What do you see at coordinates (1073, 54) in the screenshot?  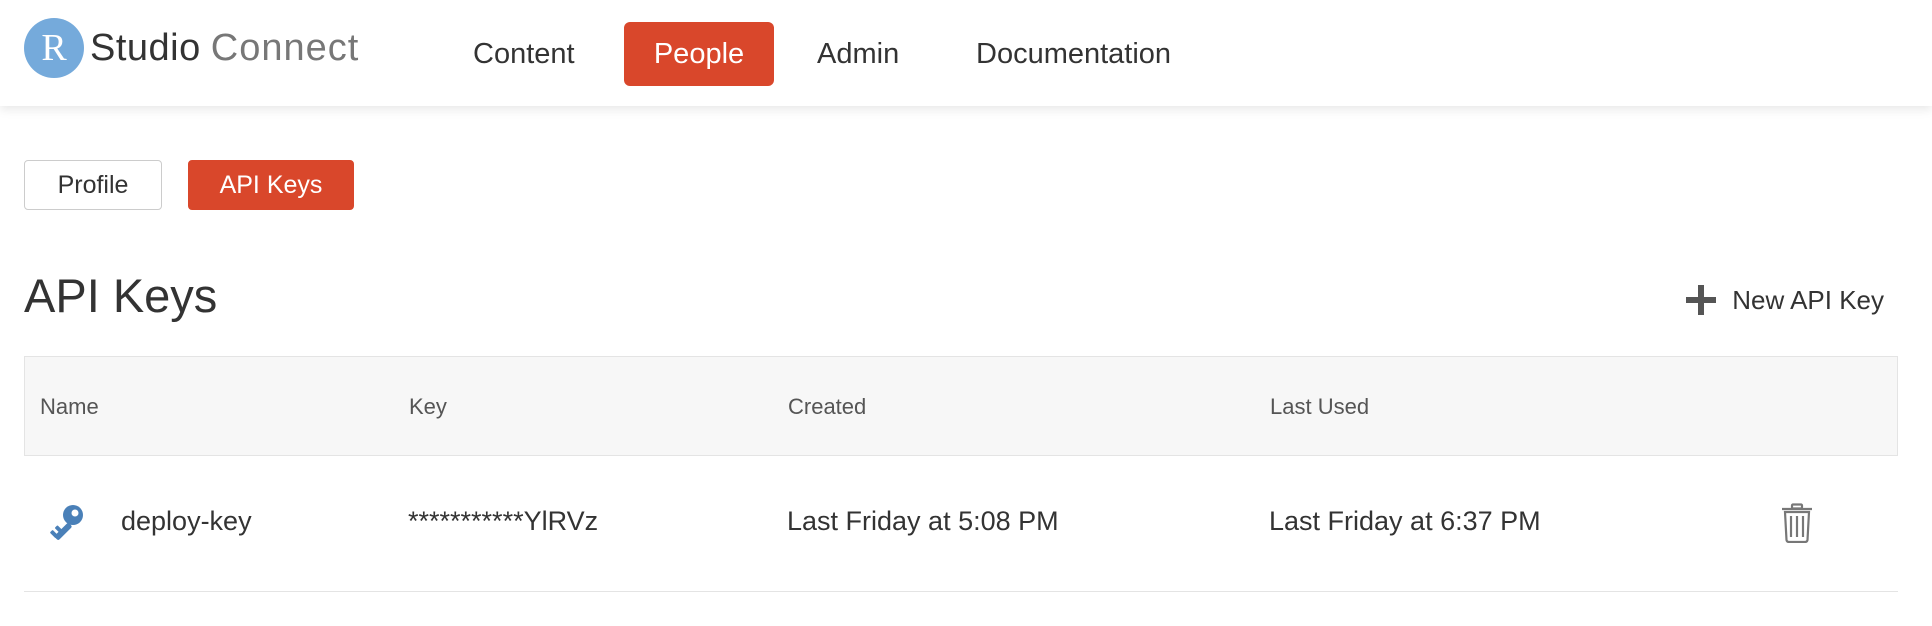 I see `nav-documentation: Documentation` at bounding box center [1073, 54].